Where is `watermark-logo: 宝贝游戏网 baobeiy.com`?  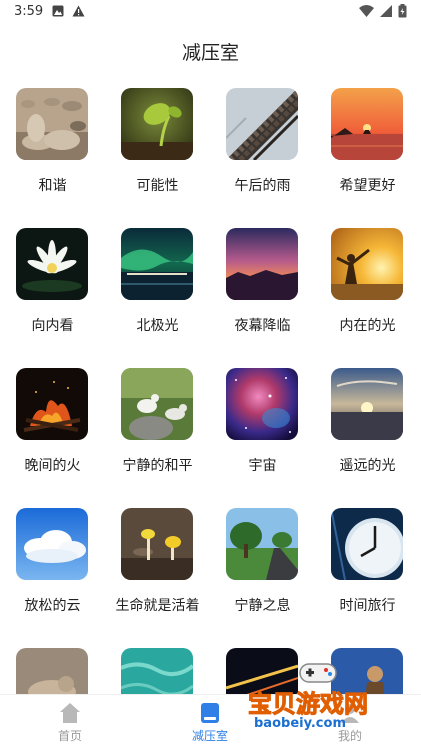
watermark-logo: 宝贝游戏网 baobeiy.com is located at coordinates (313, 703).